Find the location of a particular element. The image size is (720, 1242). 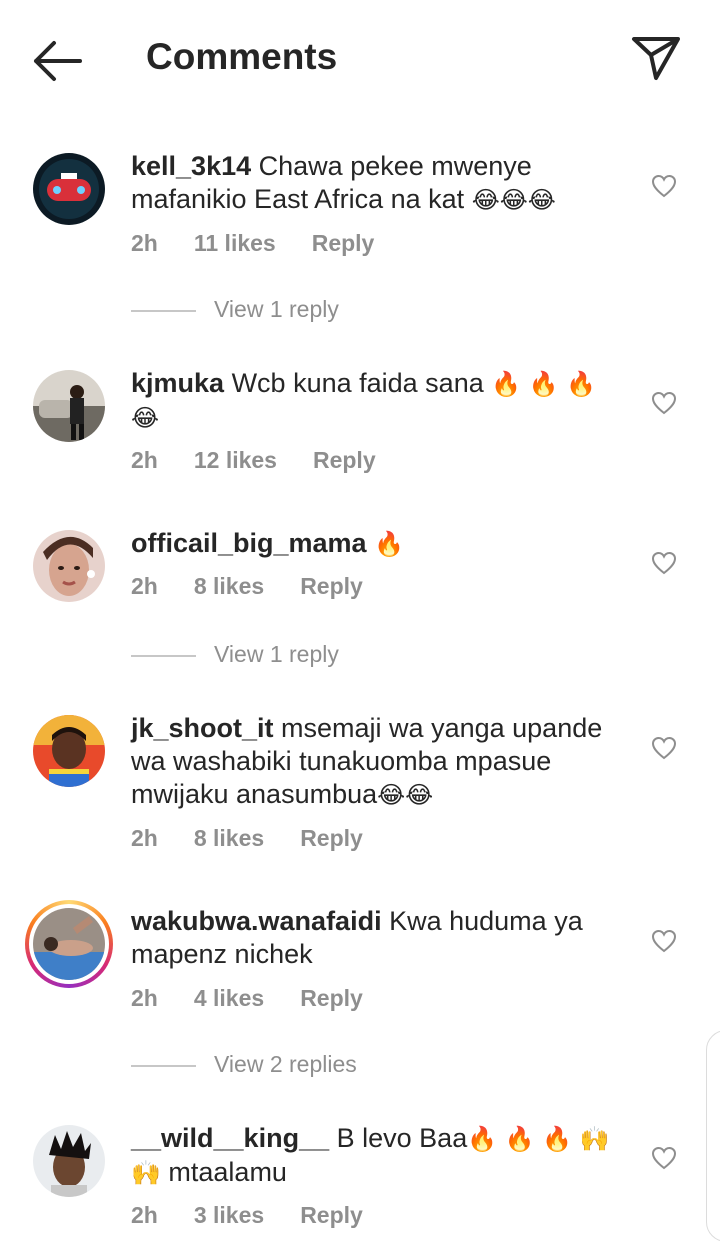

comment-body: B levo Baa is located at coordinates (402, 1138).